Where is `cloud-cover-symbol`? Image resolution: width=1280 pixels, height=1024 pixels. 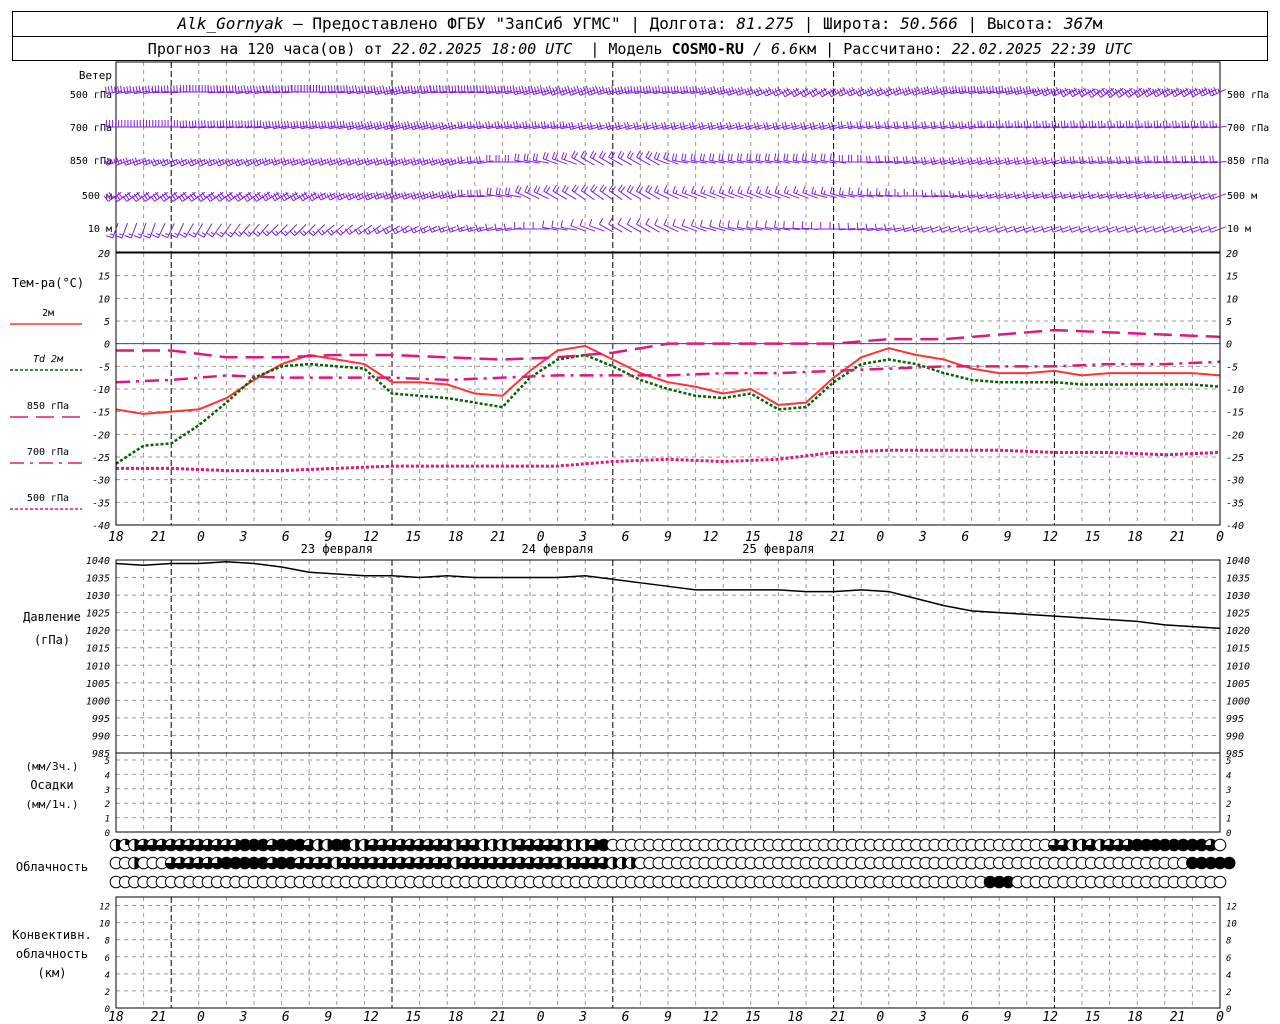 cloud-cover-symbol is located at coordinates (1229, 863).